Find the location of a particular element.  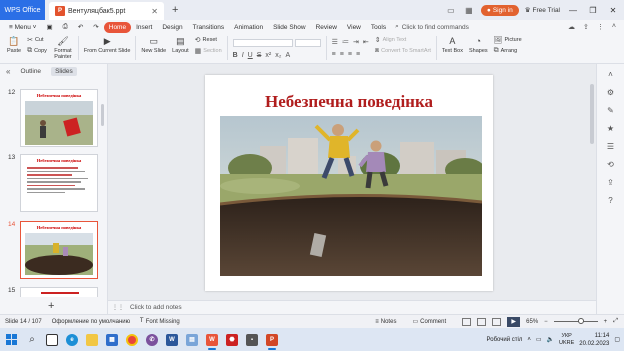

slide-sorter-icon is located at coordinates (482, 321).